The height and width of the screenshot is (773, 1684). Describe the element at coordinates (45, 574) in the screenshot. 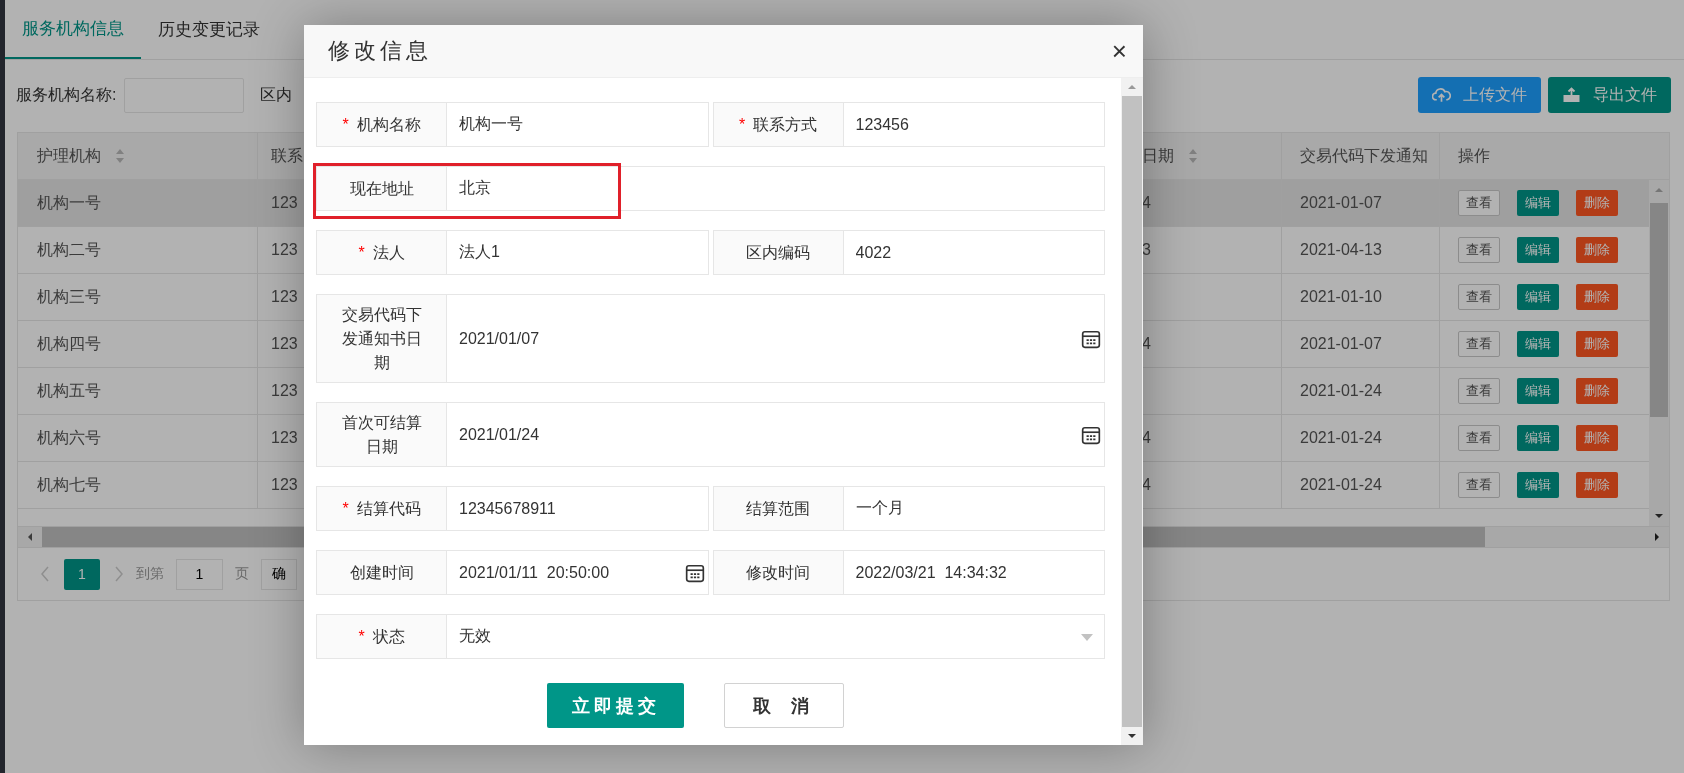

I see `chevron-left-icon` at that location.